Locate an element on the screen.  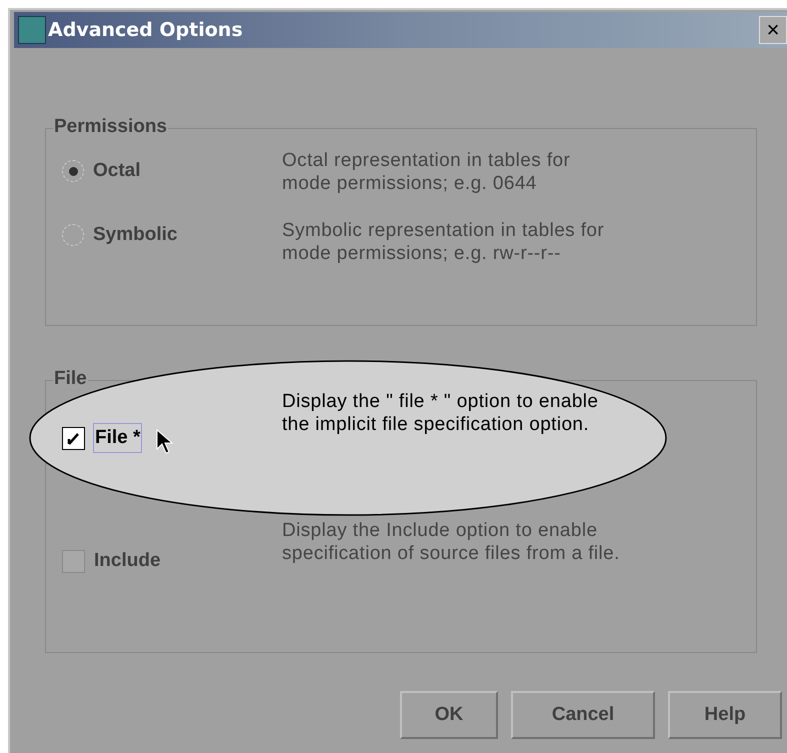
dialog-button: Help is located at coordinates (725, 715).